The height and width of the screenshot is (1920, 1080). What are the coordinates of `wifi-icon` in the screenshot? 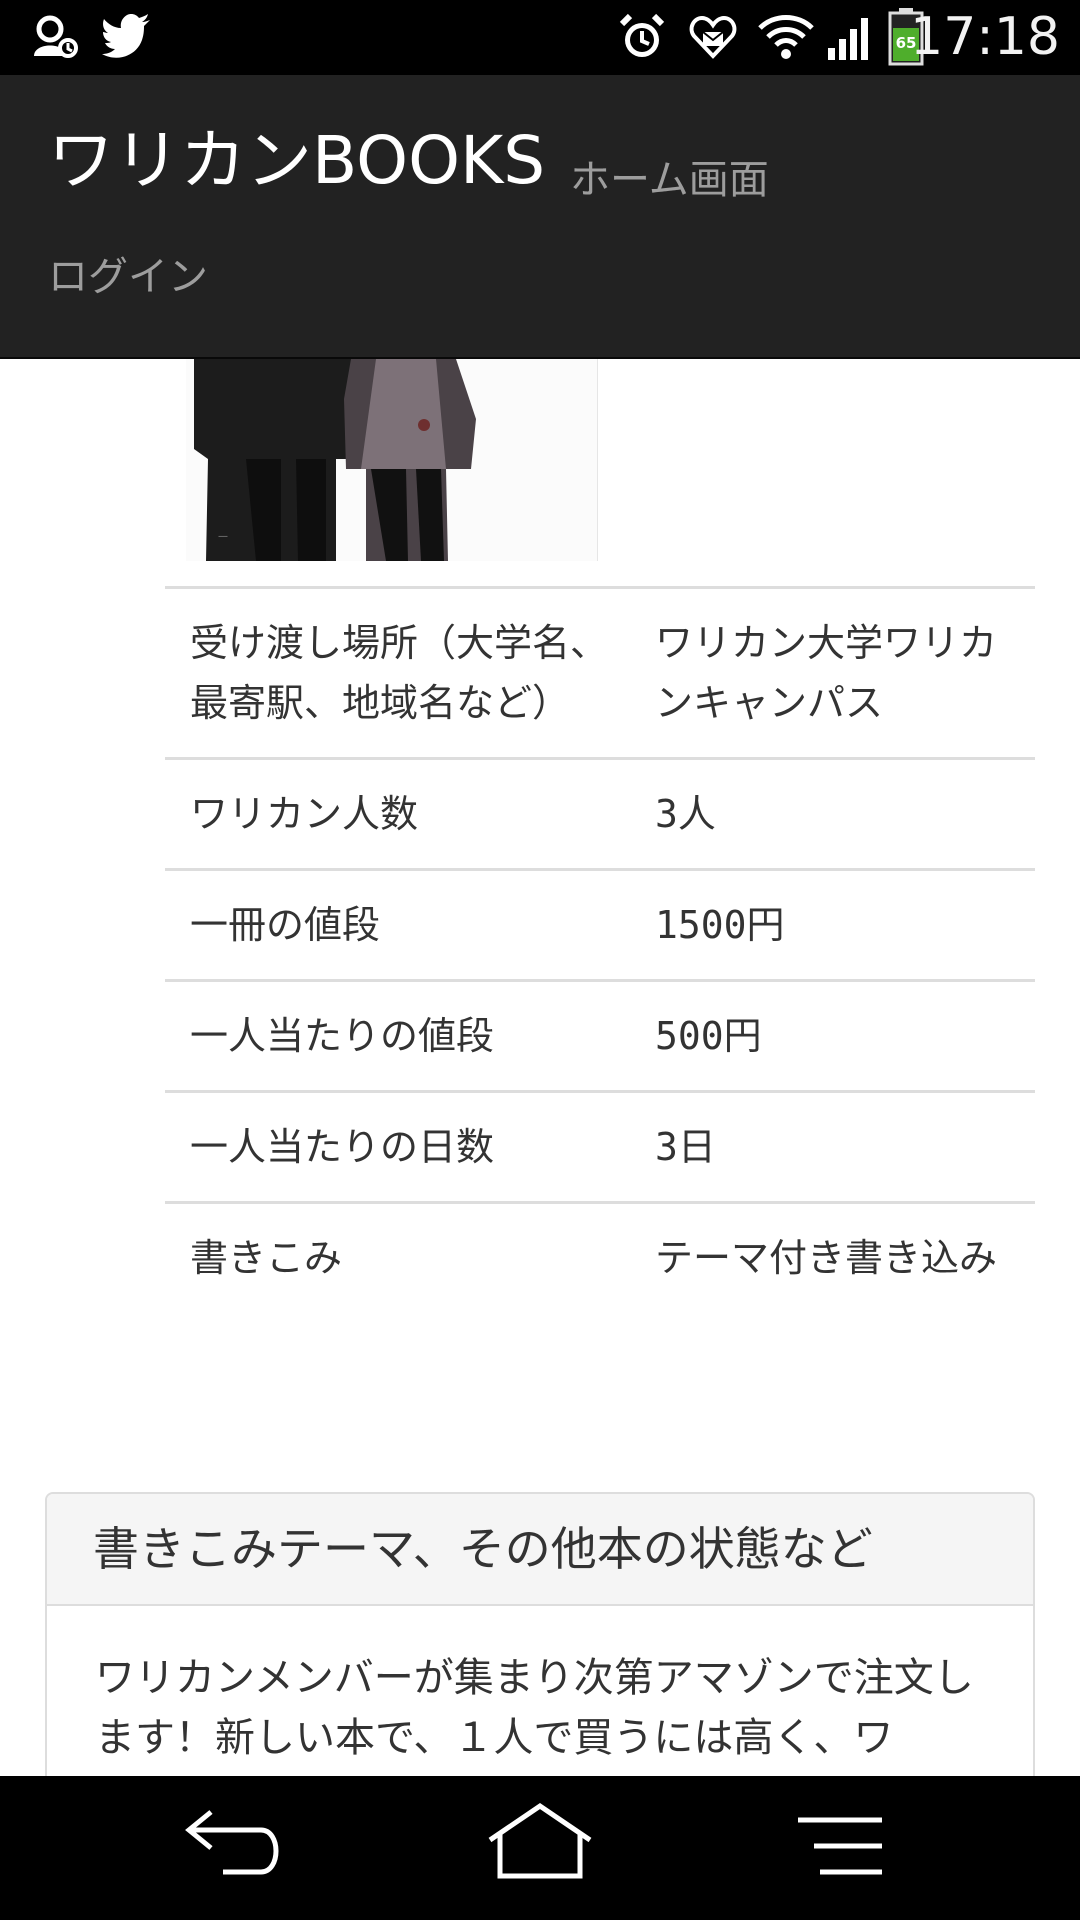 It's located at (786, 37).